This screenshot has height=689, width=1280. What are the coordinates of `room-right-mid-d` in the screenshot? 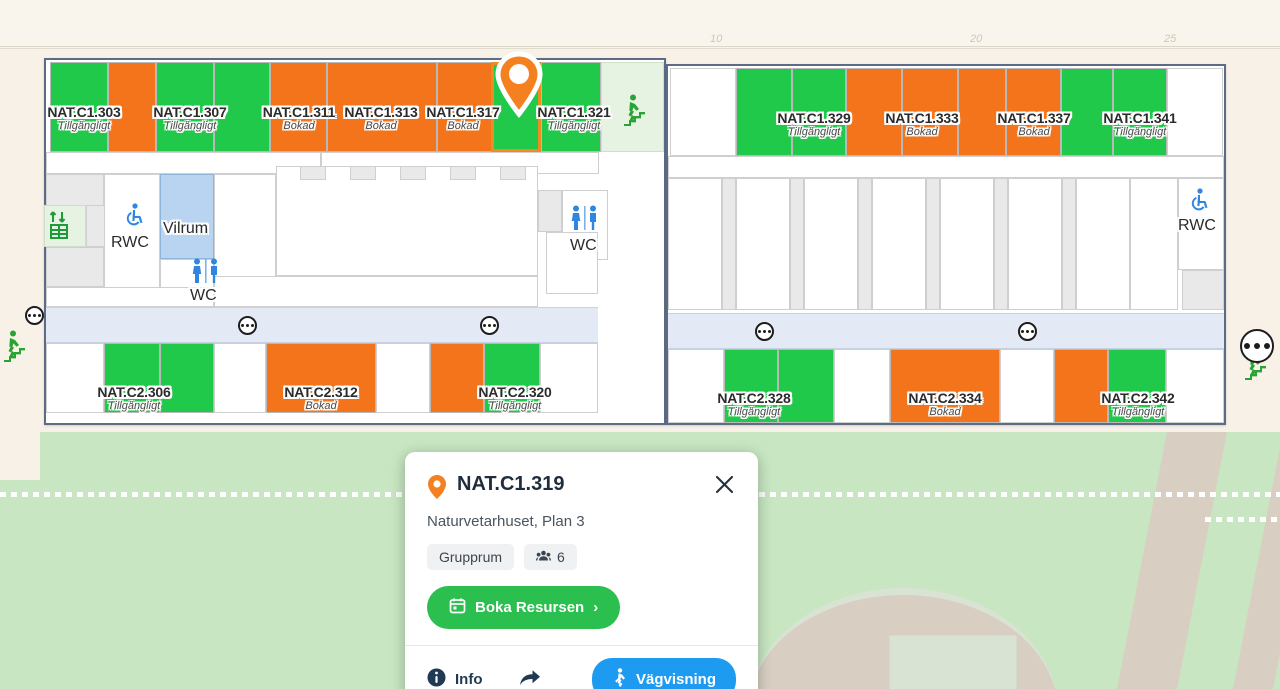 It's located at (899, 244).